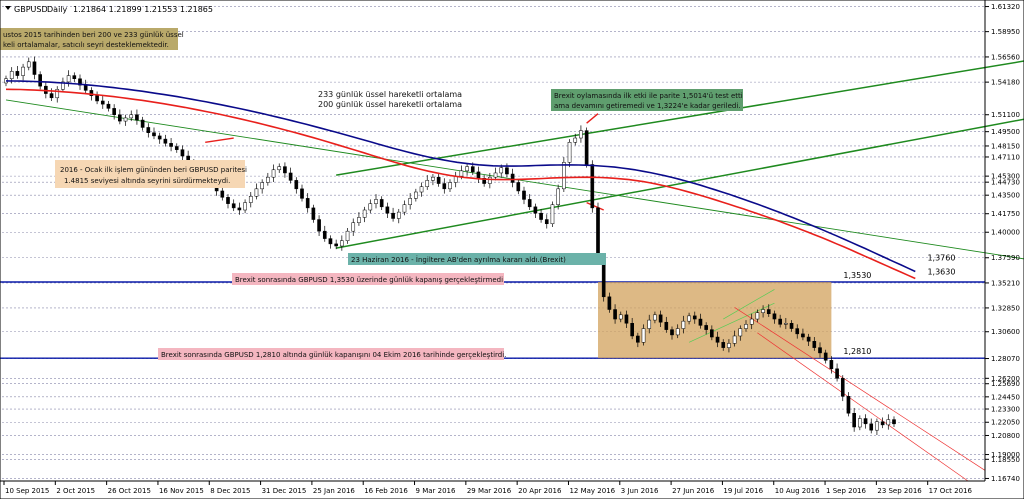 The width and height of the screenshot is (1024, 499). I want to click on y-tick-label: 1.44730, so click(1005, 183).